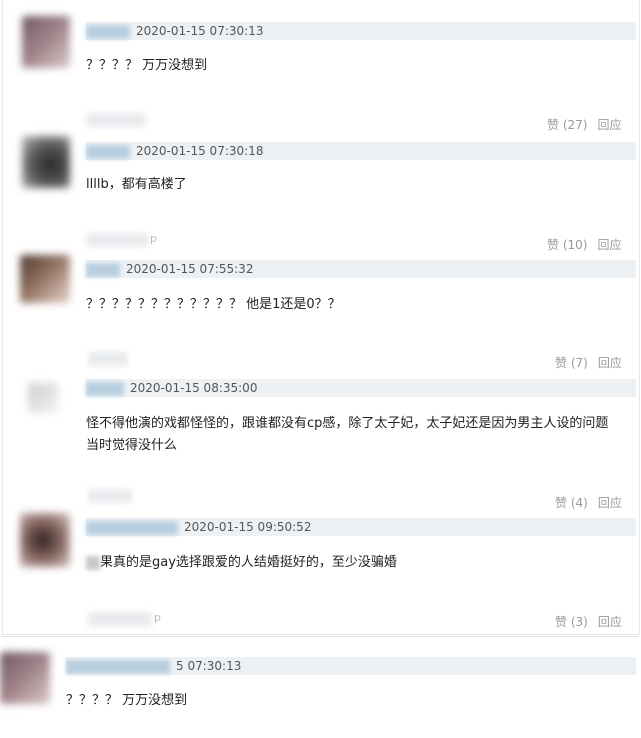 The width and height of the screenshot is (641, 738). Describe the element at coordinates (571, 622) in the screenshot. I see `like-button: 赞 (3)` at that location.